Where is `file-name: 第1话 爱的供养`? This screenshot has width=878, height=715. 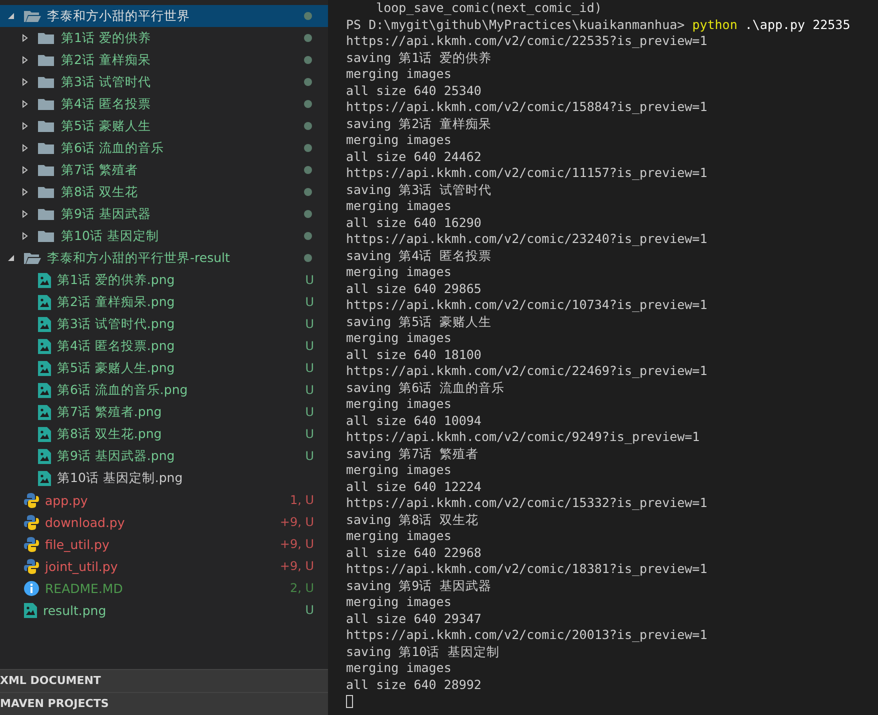
file-name: 第1话 爱的供养 is located at coordinates (106, 38).